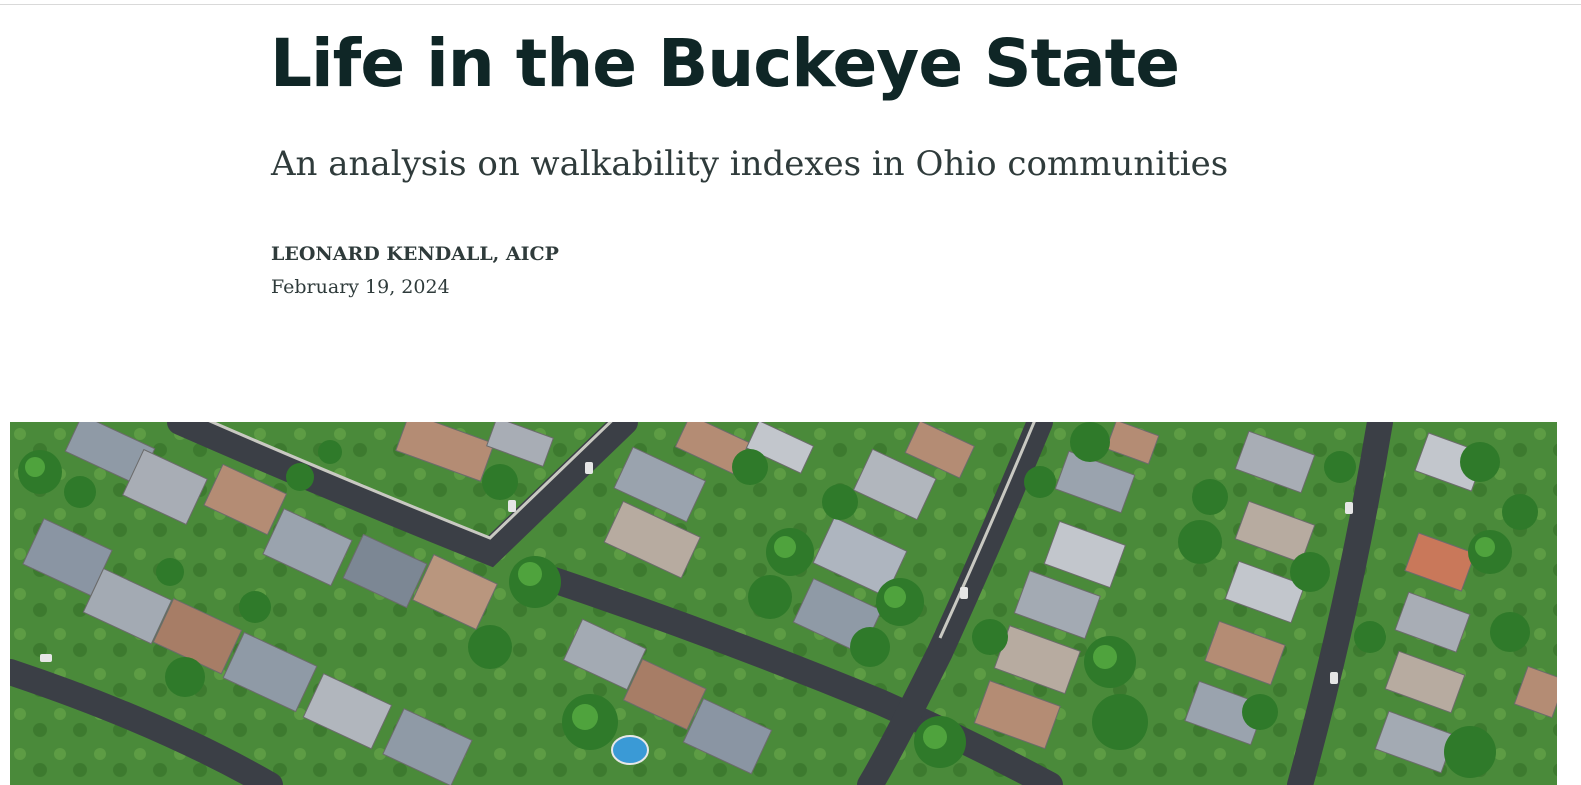  I want to click on article-author: LEONARD KENDALL, AICP, so click(415, 254).